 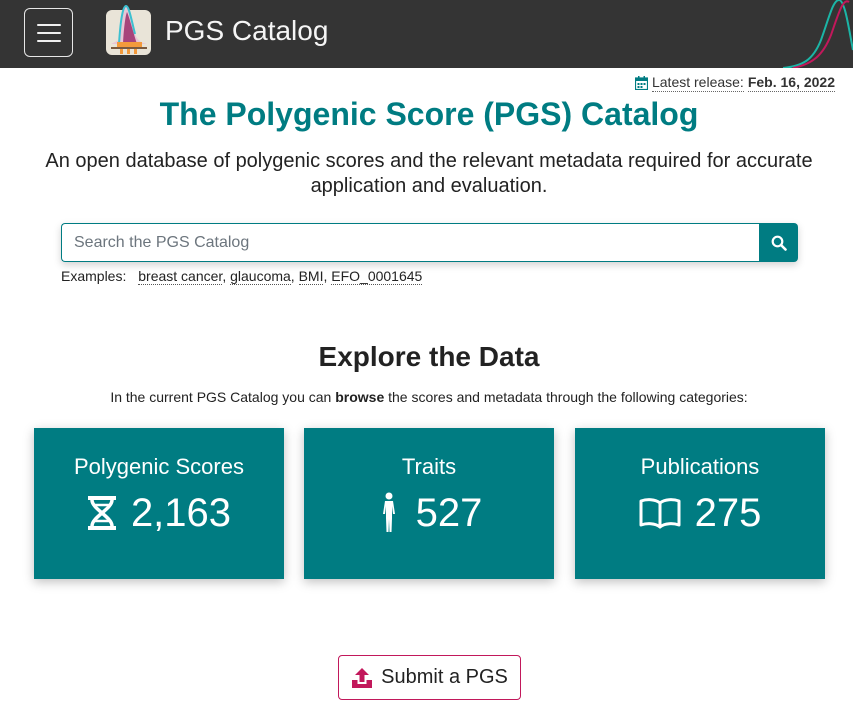 I want to click on example-link: glaucoma, so click(x=260, y=276).